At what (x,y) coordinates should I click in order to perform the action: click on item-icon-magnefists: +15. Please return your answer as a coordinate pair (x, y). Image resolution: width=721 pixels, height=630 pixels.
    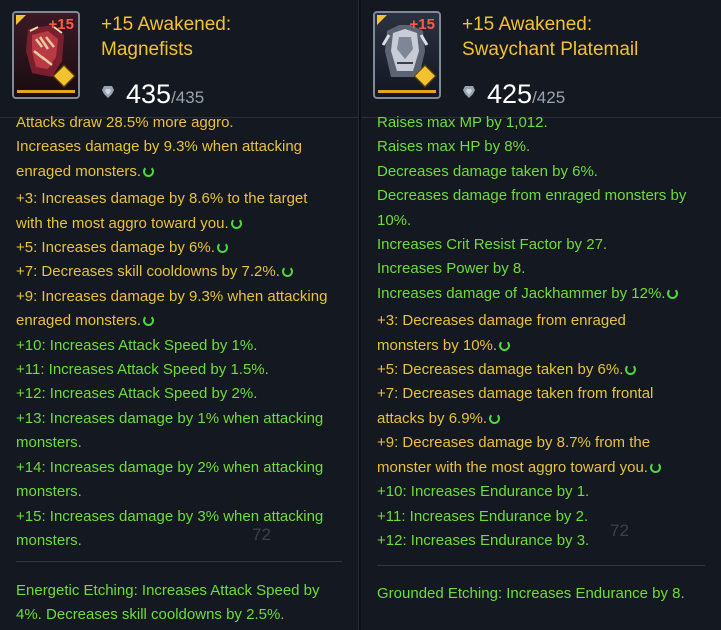
    Looking at the image, I should click on (46, 55).